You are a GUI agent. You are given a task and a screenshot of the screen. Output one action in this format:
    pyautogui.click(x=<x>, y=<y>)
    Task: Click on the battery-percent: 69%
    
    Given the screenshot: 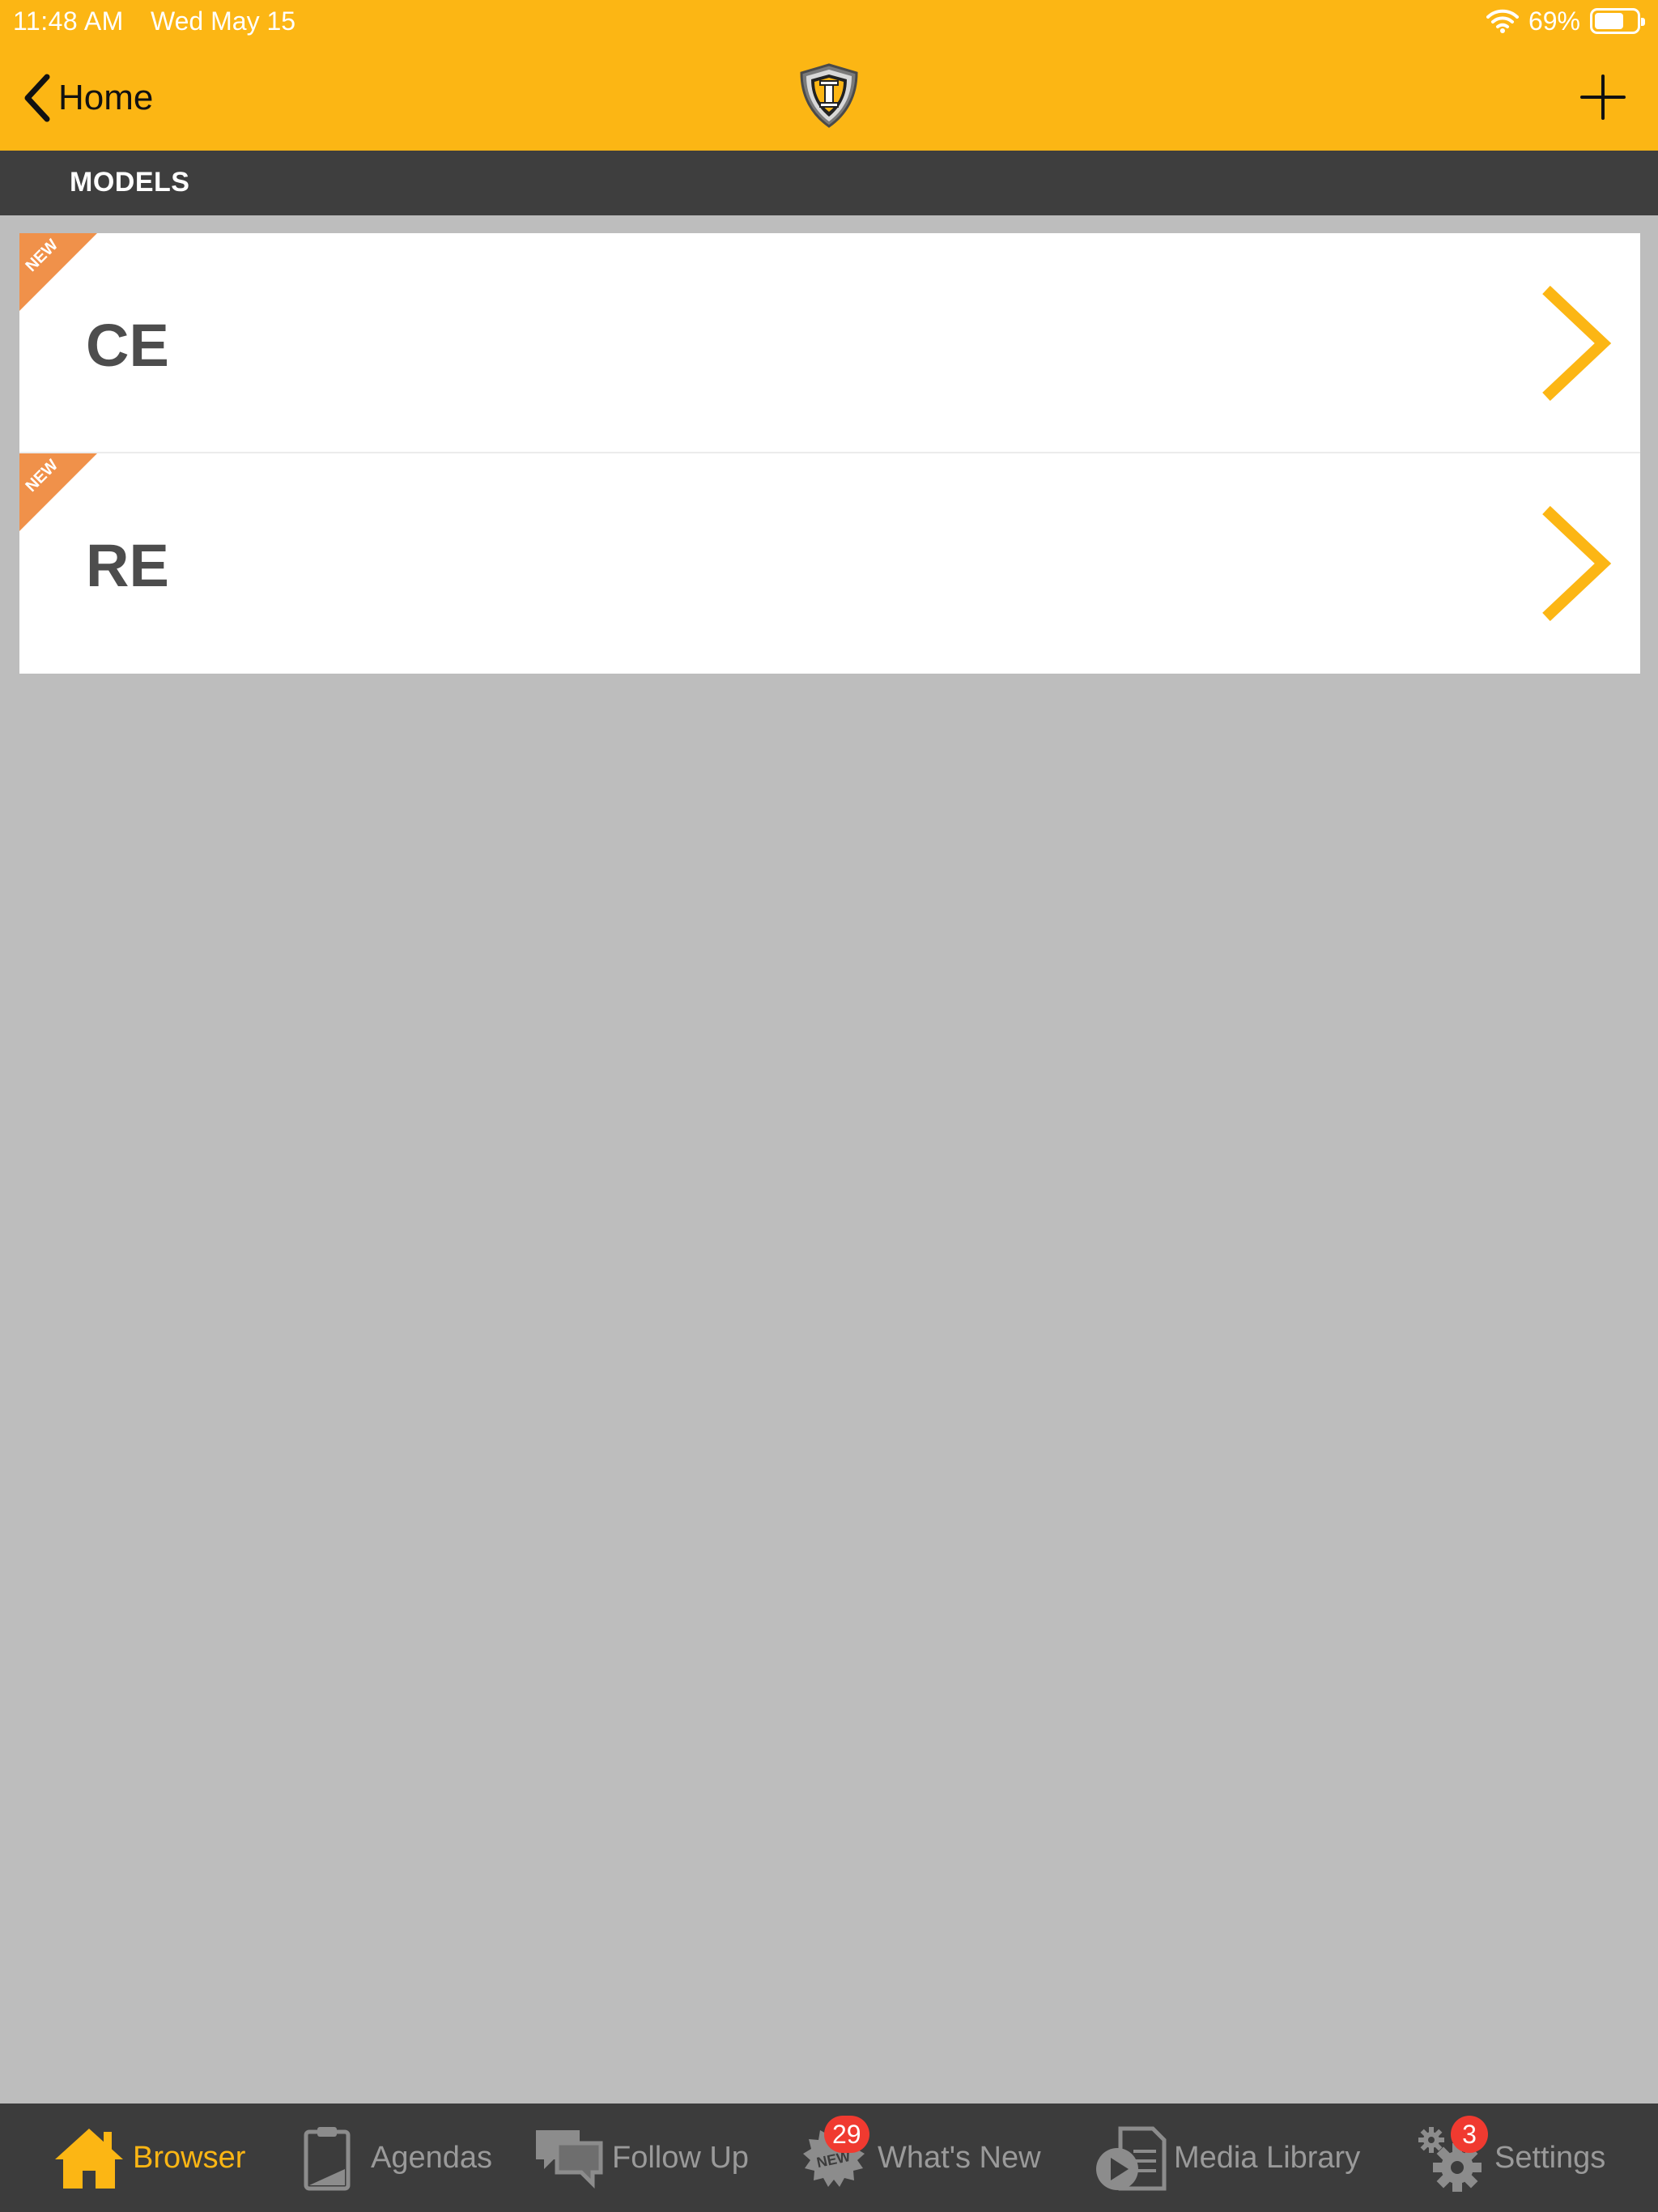 What is the action you would take?
    pyautogui.click(x=1554, y=21)
    